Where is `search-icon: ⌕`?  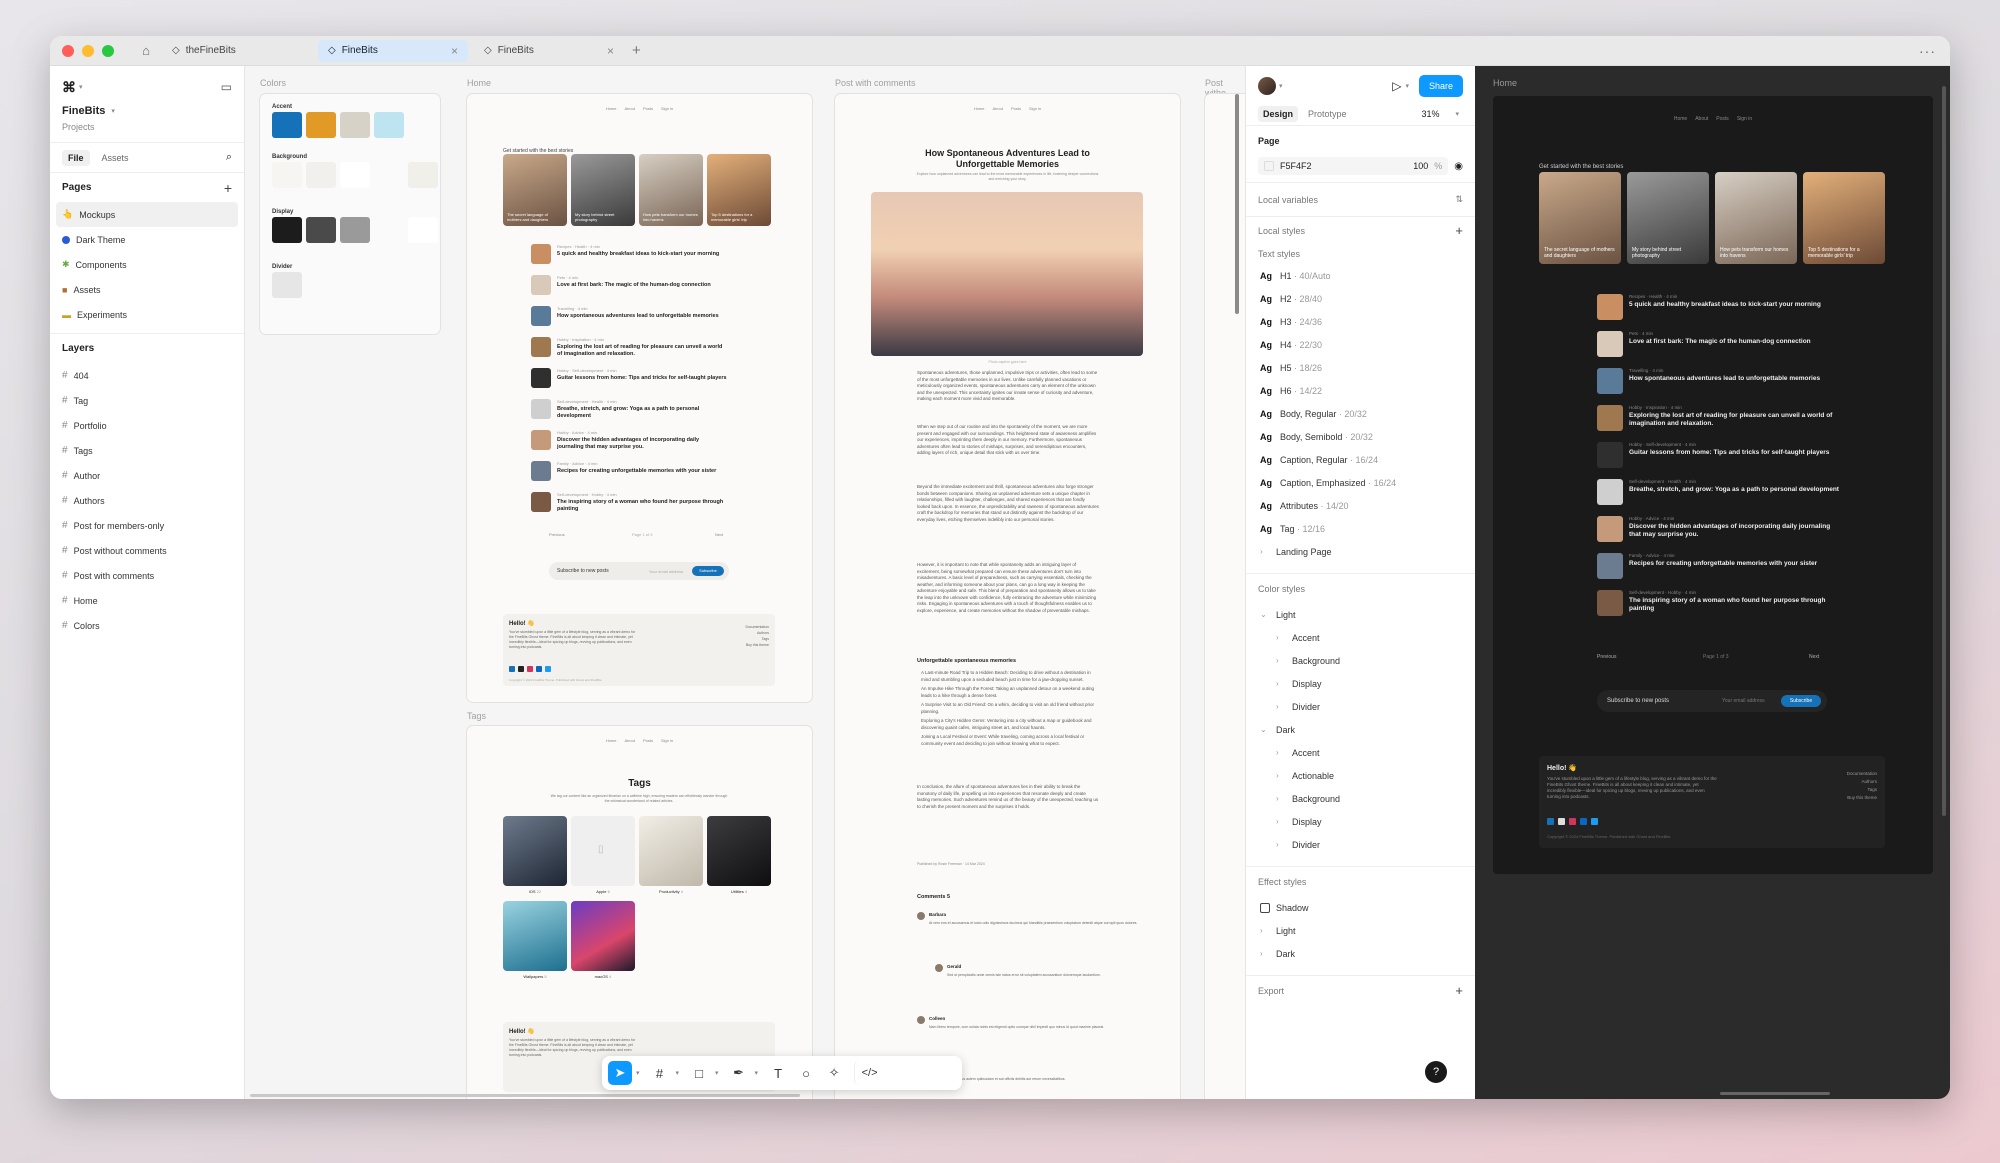 search-icon: ⌕ is located at coordinates (229, 157).